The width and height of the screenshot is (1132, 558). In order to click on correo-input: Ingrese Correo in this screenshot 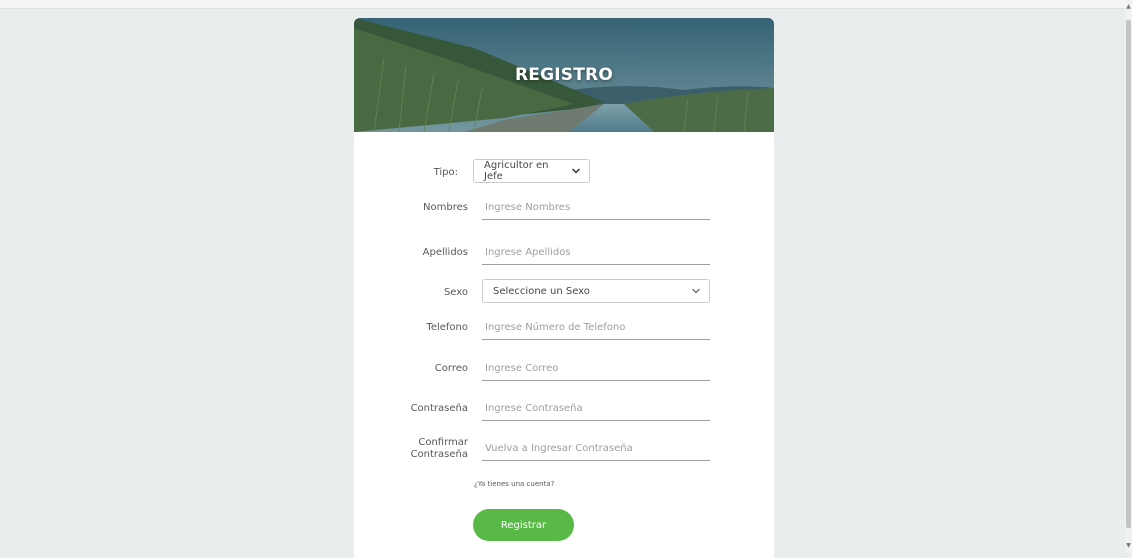, I will do `click(596, 369)`.